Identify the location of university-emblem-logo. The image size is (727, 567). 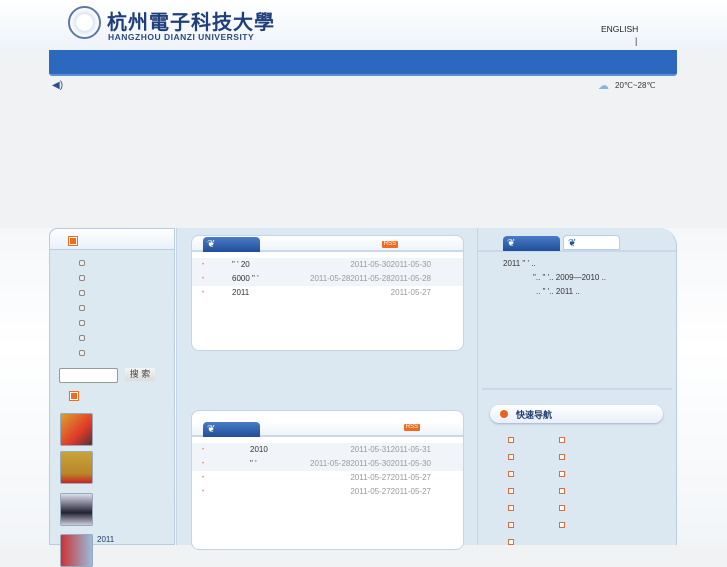
(84, 22).